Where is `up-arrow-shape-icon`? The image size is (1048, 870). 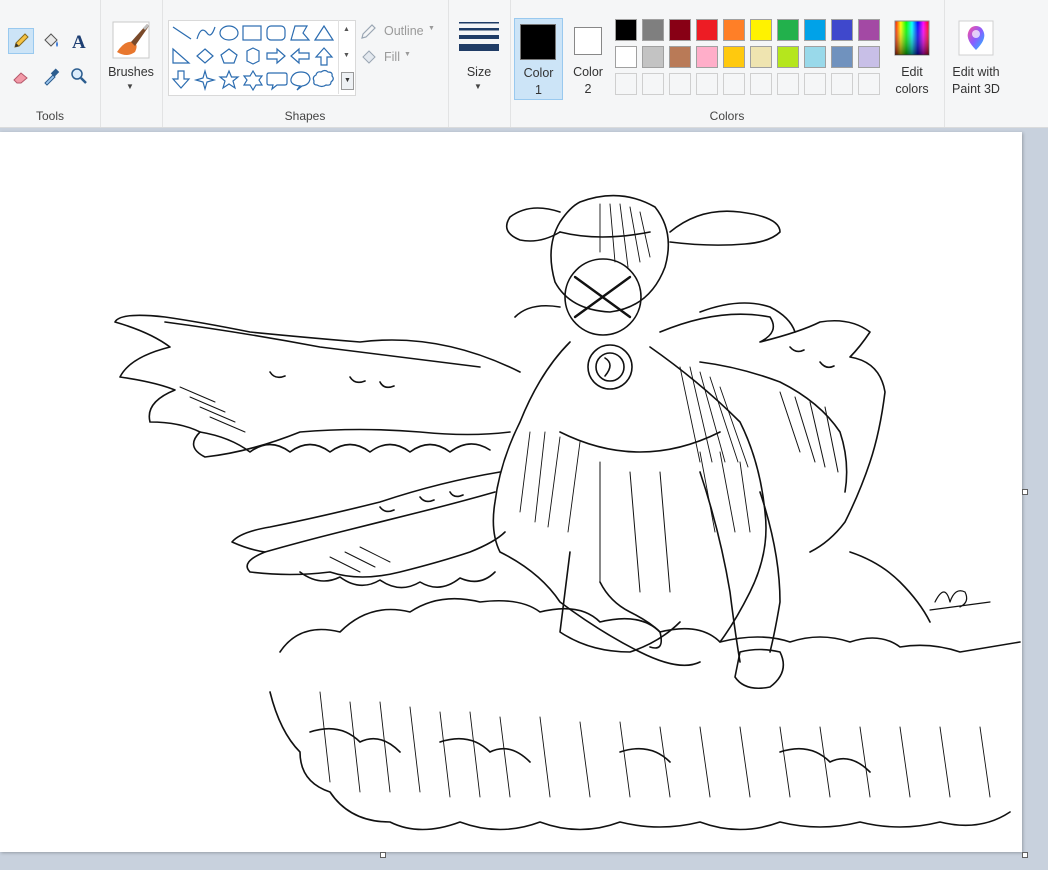
up-arrow-shape-icon is located at coordinates (324, 56).